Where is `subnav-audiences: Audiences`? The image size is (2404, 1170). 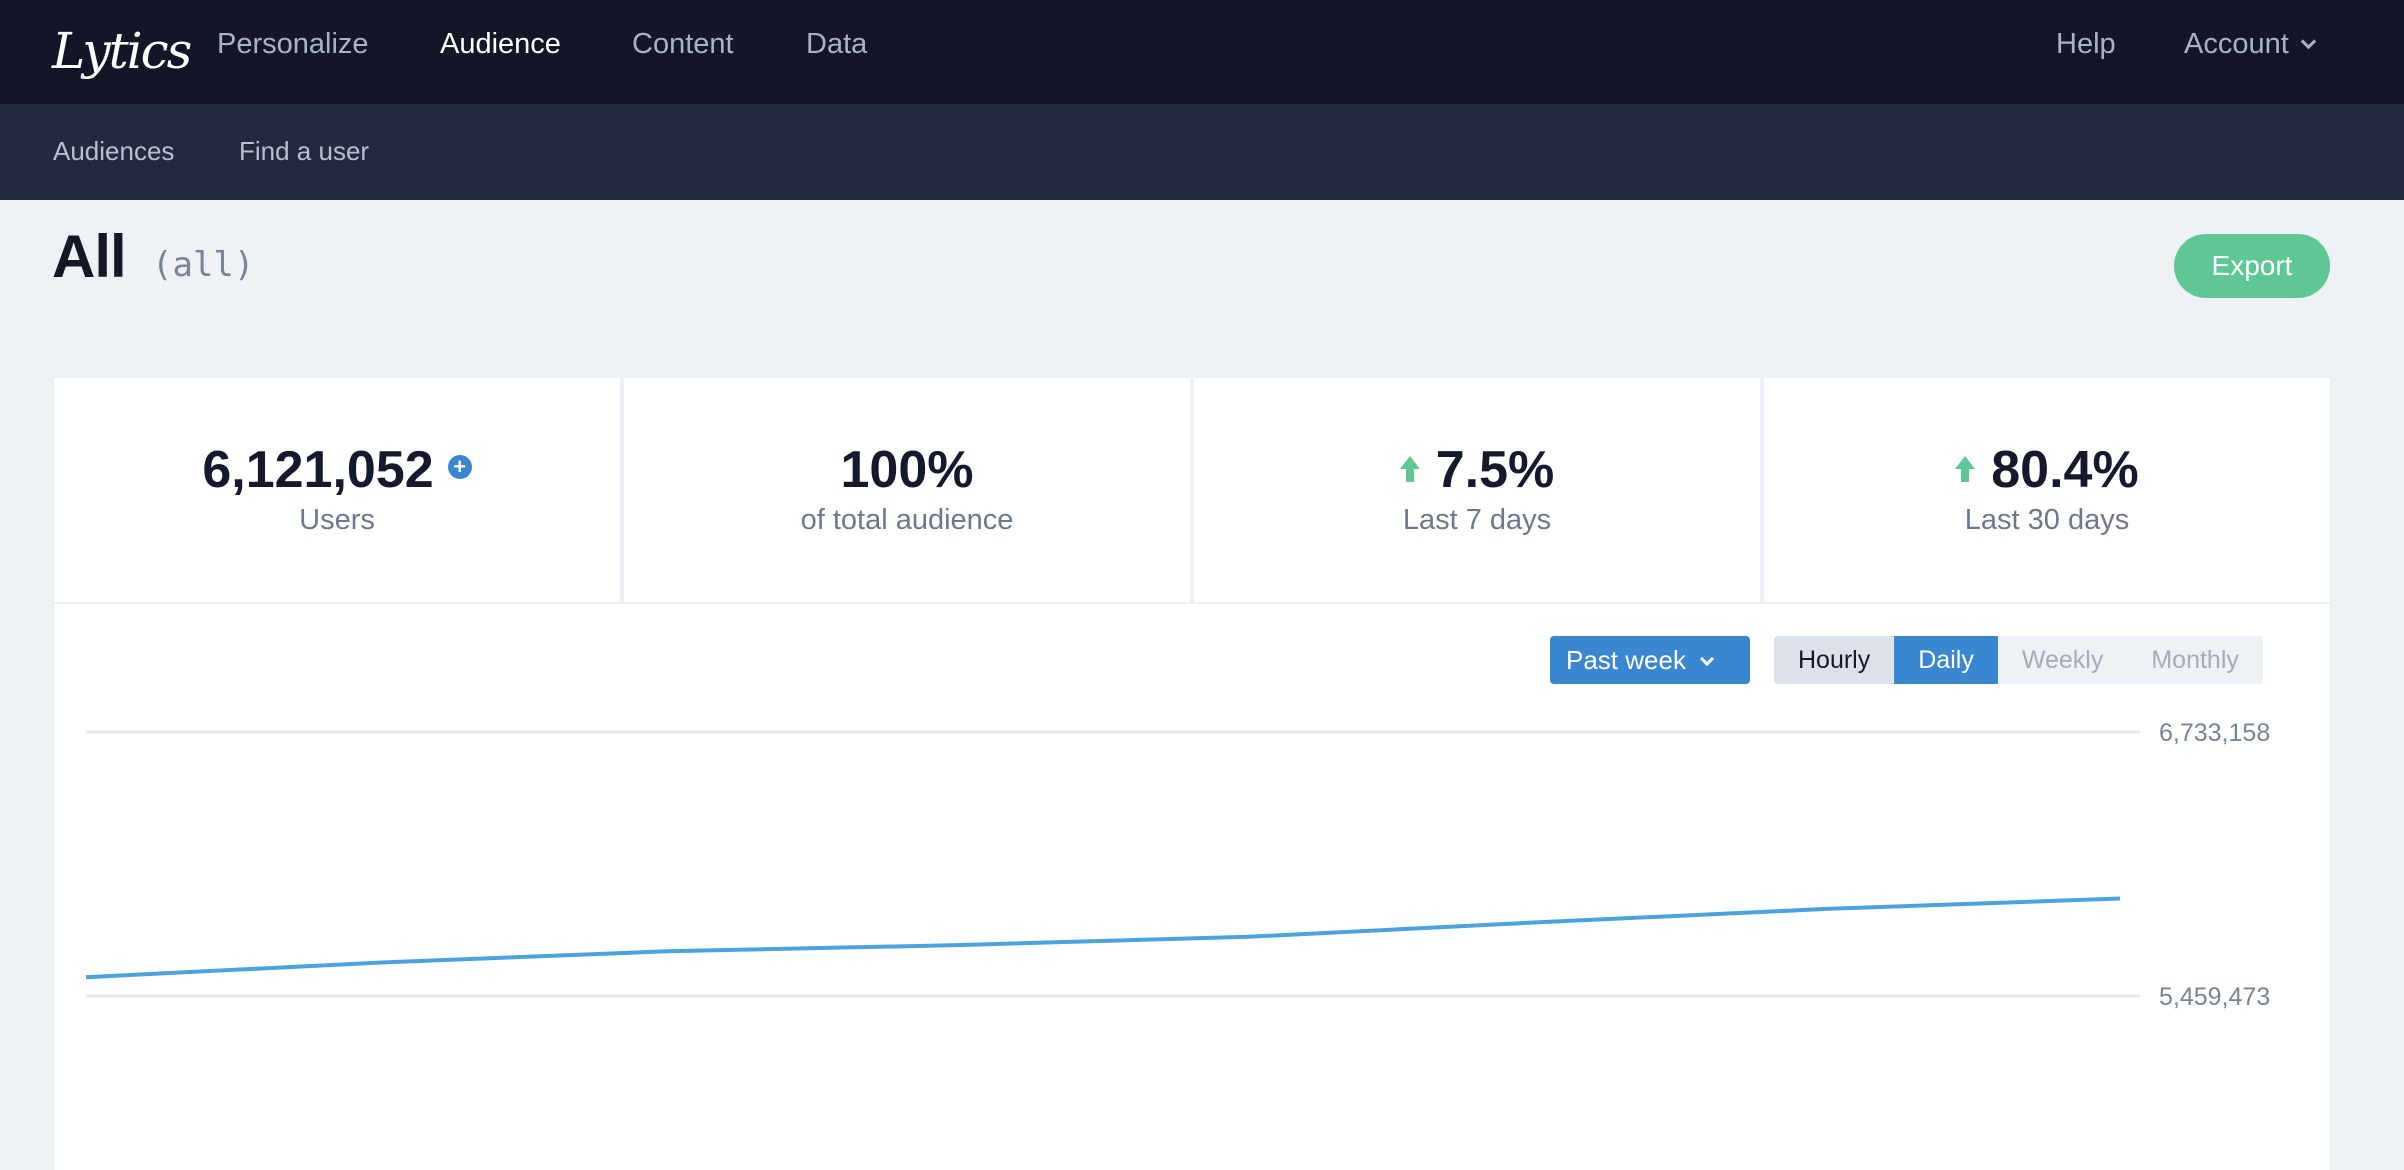 subnav-audiences: Audiences is located at coordinates (113, 152).